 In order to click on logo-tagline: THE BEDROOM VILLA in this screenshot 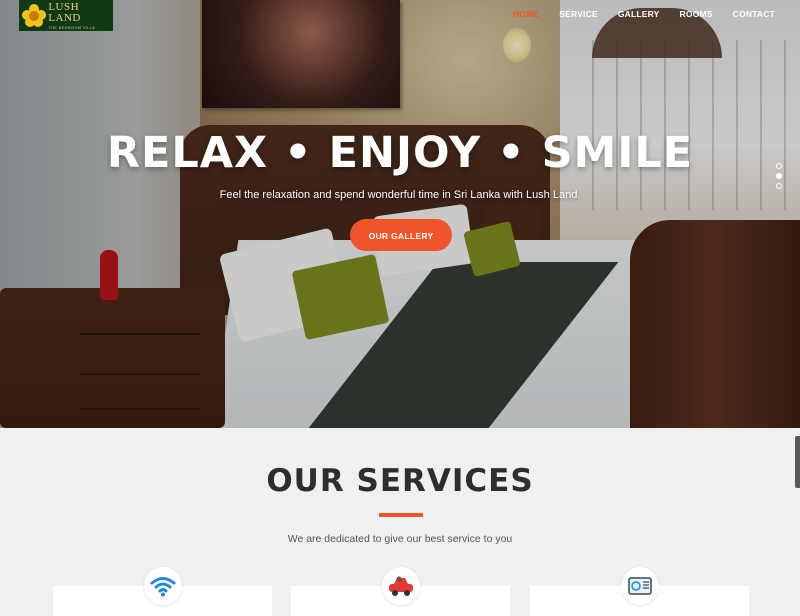, I will do `click(72, 27)`.